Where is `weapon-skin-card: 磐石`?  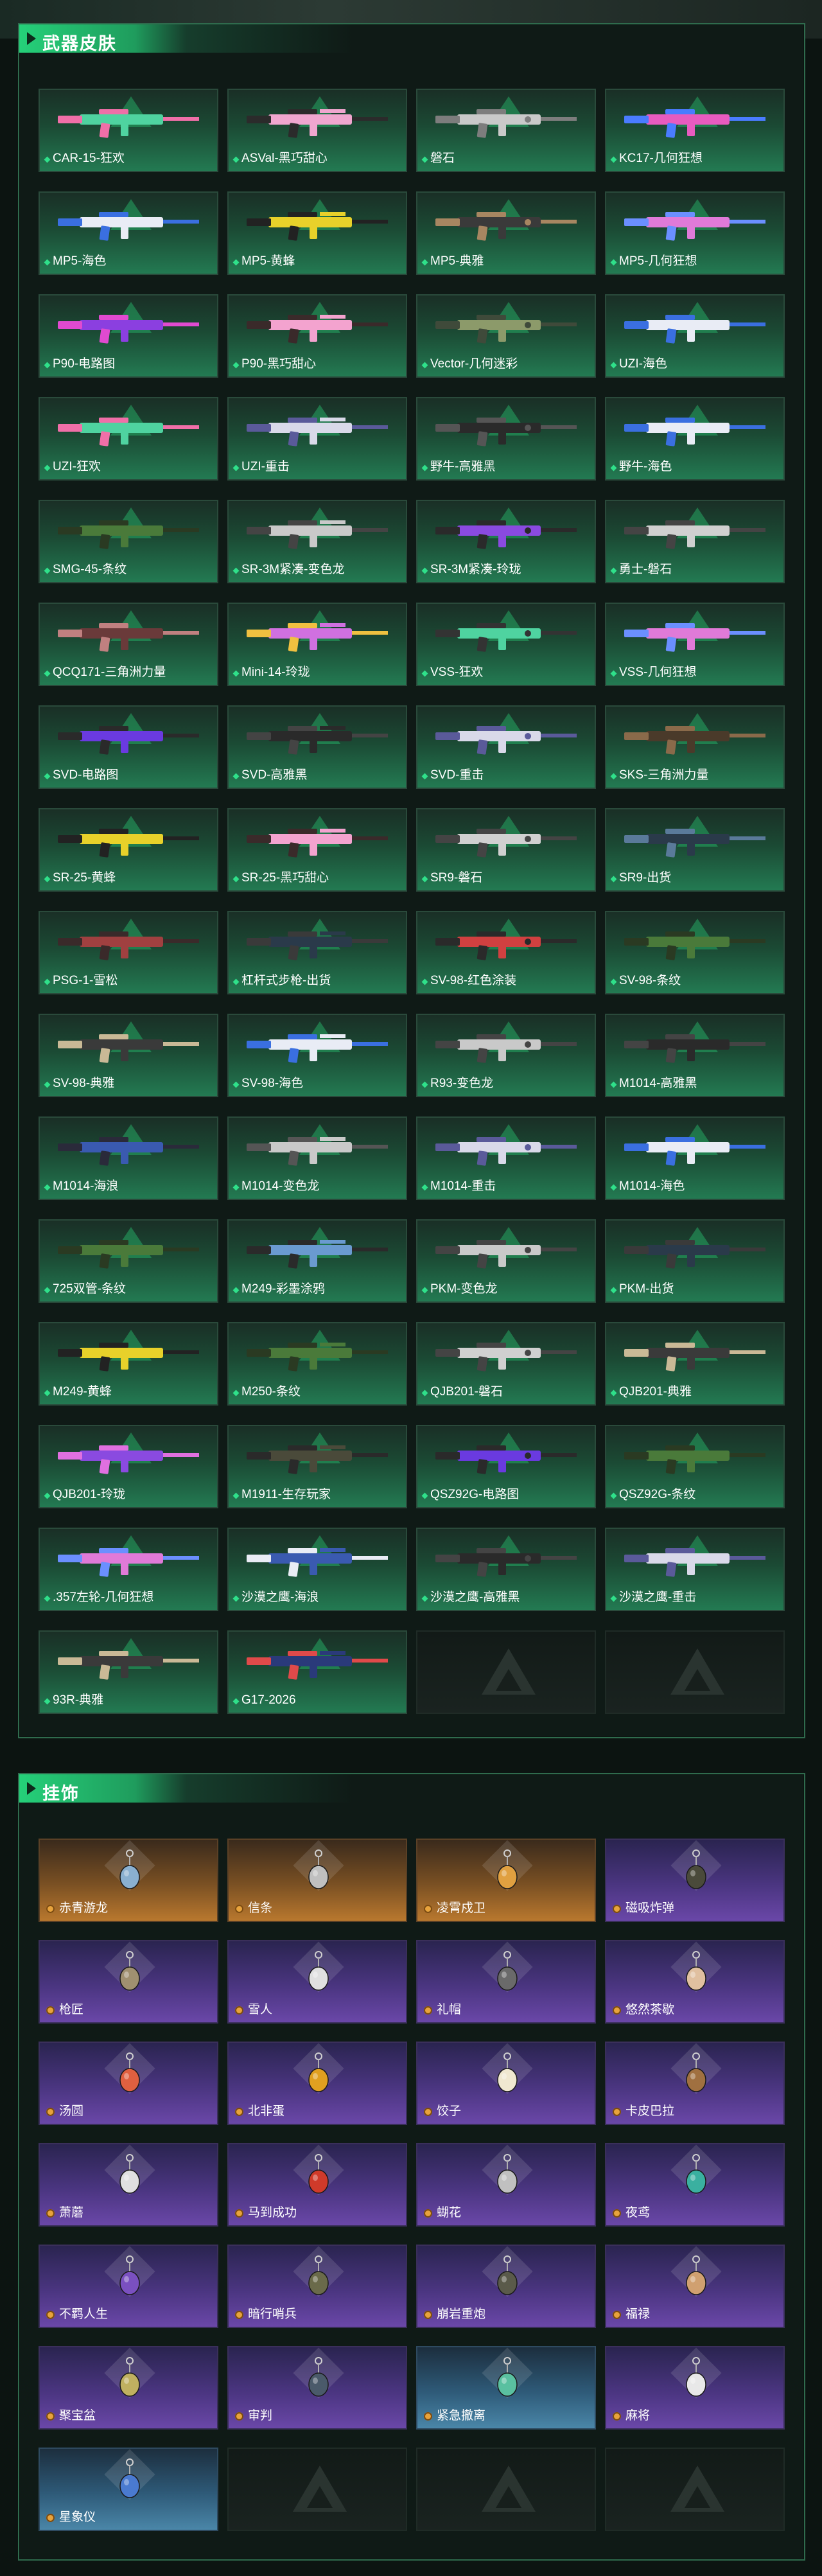
weapon-skin-card: 磐石 is located at coordinates (506, 130).